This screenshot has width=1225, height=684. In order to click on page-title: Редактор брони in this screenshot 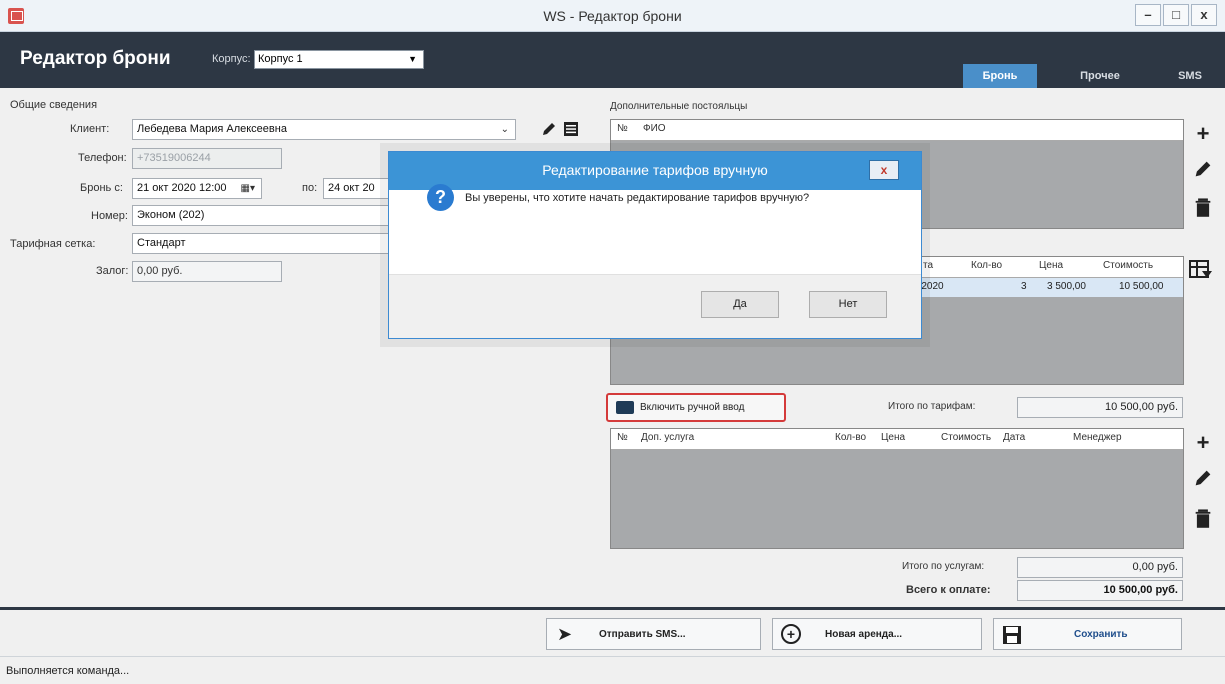, I will do `click(95, 58)`.